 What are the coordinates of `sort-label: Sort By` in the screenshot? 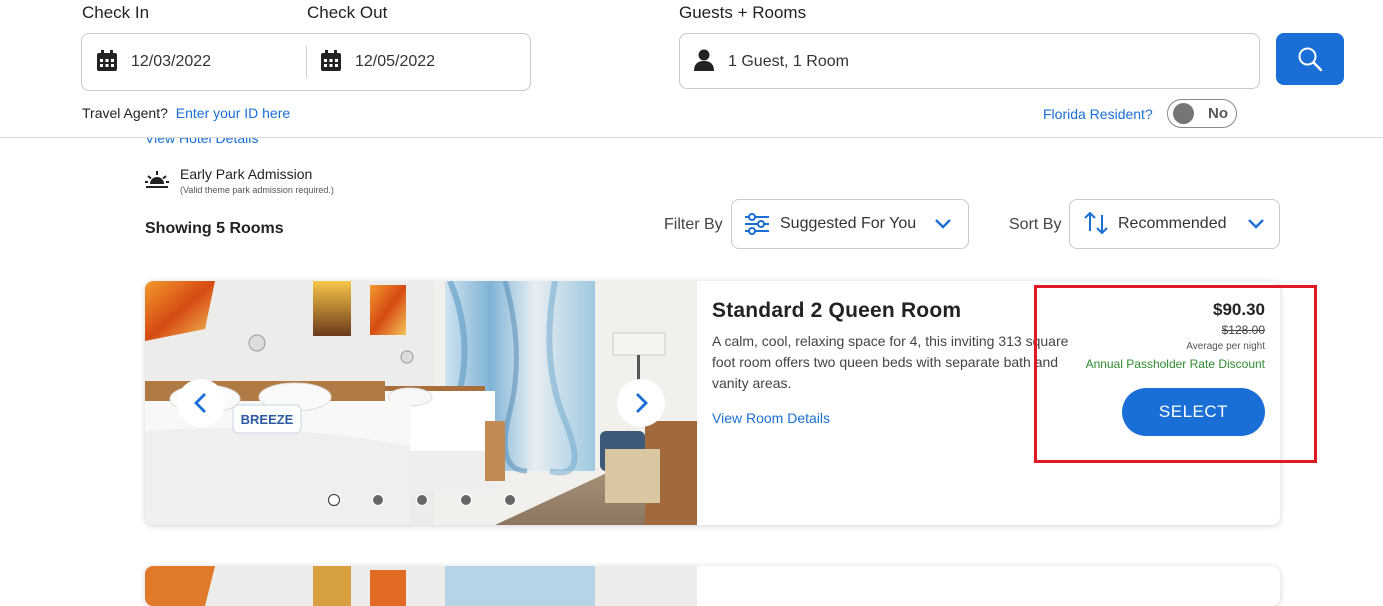 It's located at (1035, 224).